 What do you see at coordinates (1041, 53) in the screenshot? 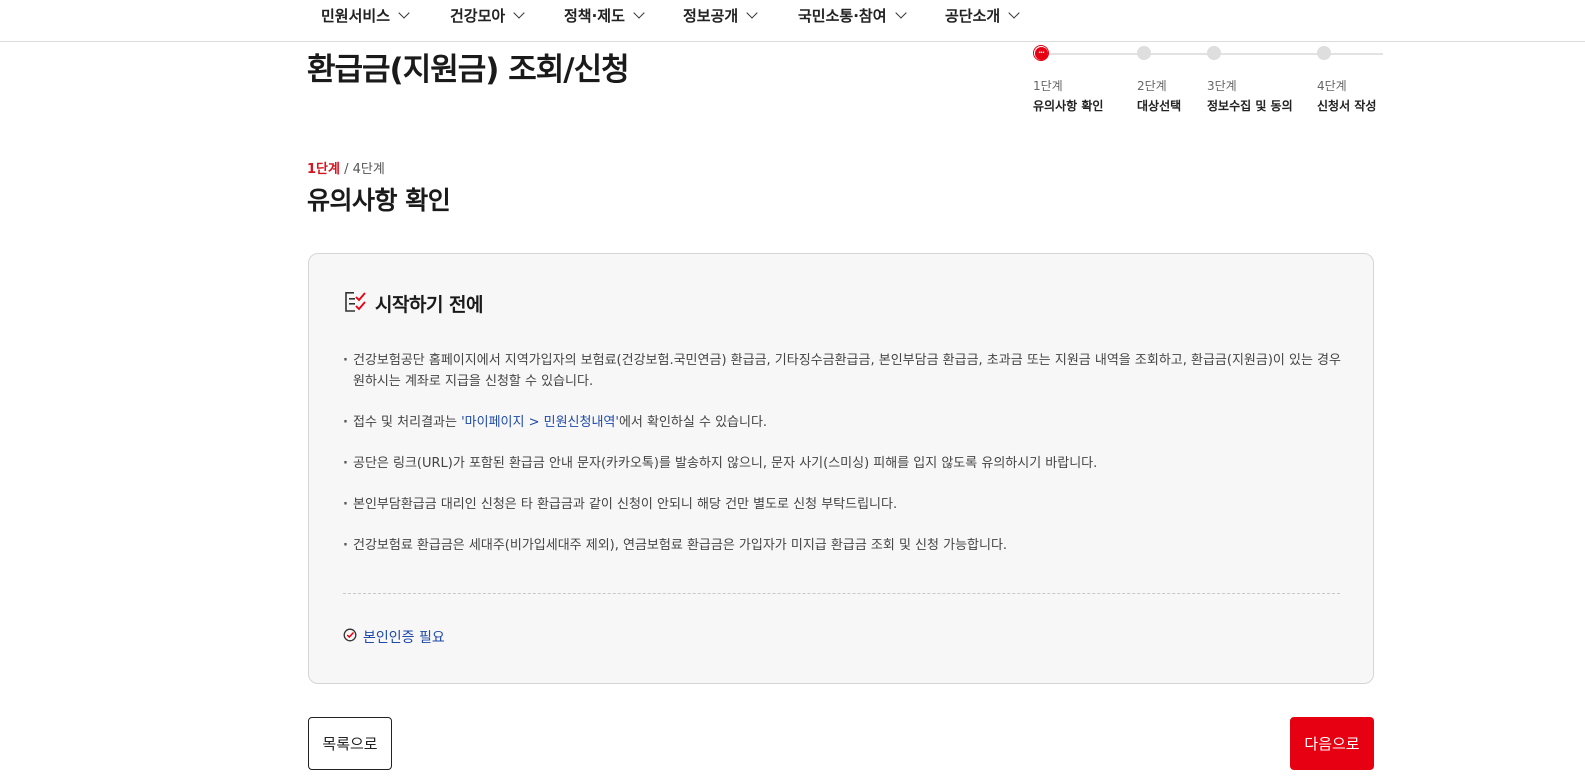
I see `step-dot-active` at bounding box center [1041, 53].